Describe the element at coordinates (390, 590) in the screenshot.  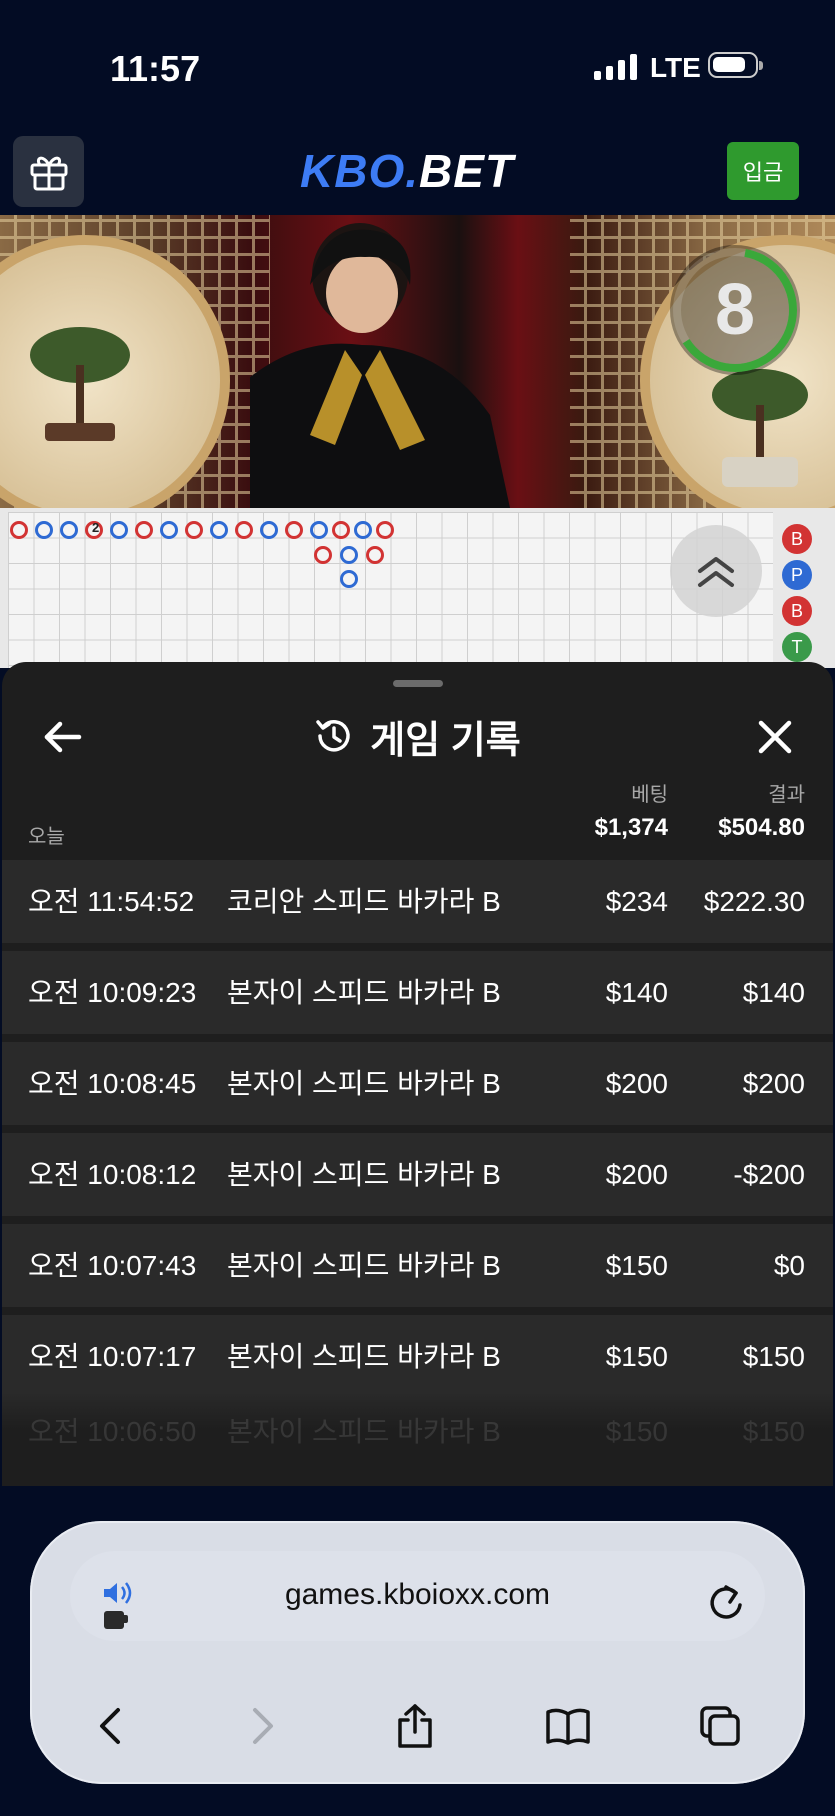
I see `roadmap-grid: 2` at that location.